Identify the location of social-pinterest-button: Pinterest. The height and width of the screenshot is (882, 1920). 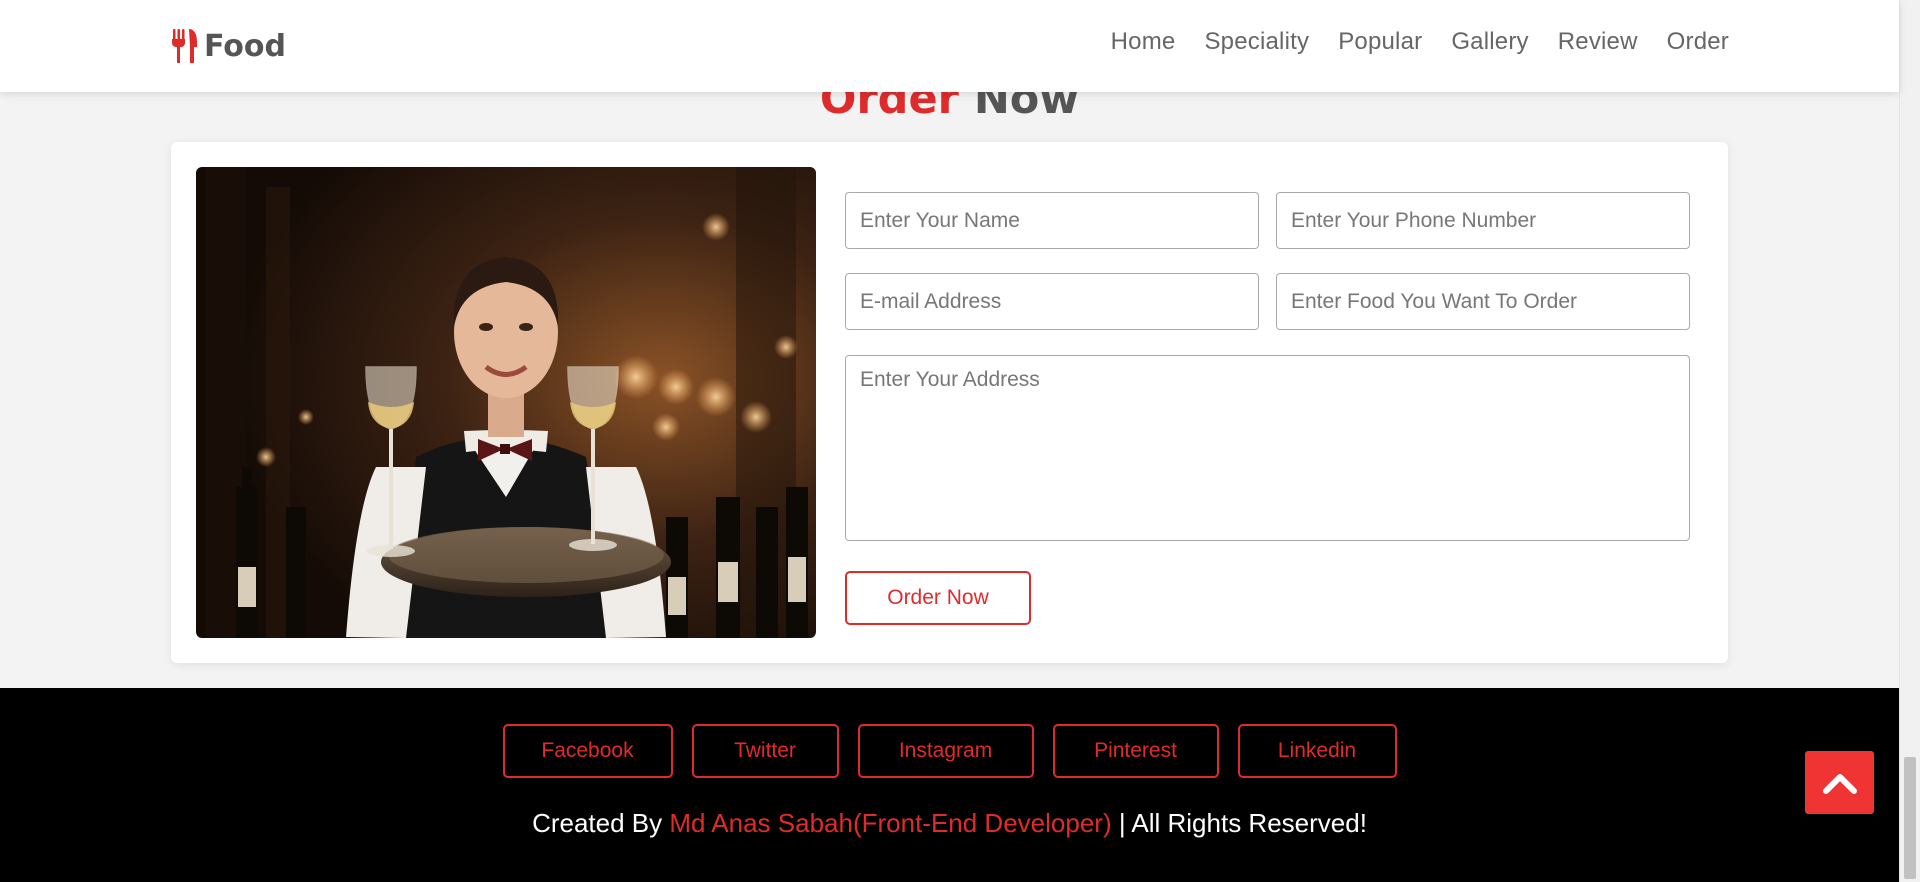
(1135, 751).